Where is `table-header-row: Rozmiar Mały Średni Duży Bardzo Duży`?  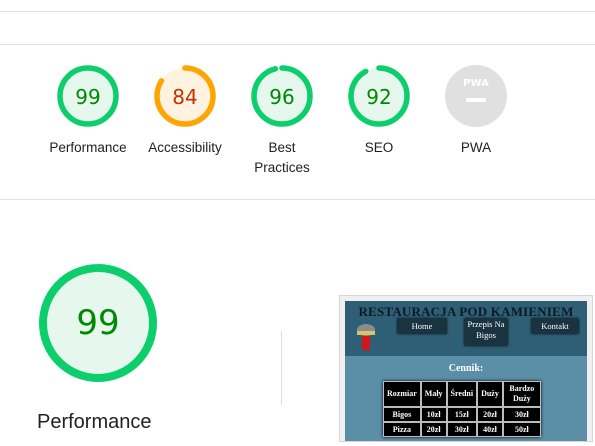 table-header-row: Rozmiar Mały Średni Duży Bardzo Duży is located at coordinates (462, 394).